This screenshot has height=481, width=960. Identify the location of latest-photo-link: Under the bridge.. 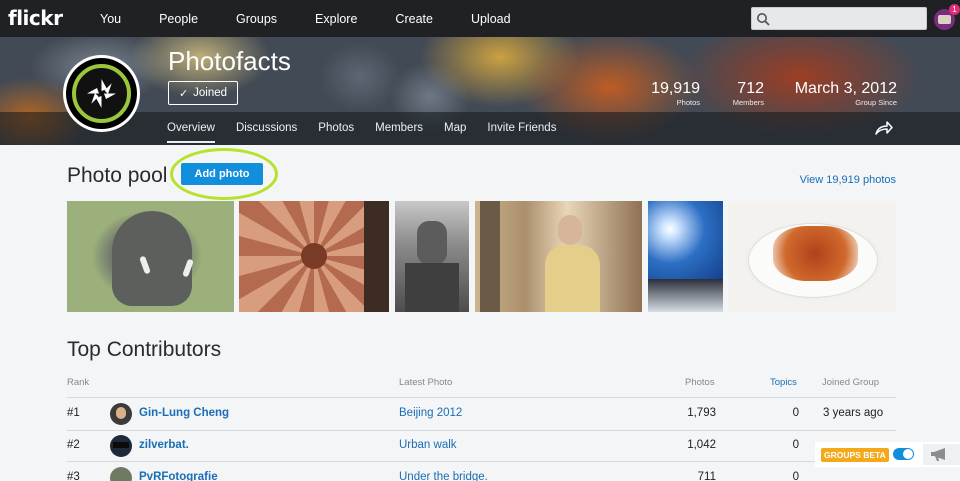
(443, 476).